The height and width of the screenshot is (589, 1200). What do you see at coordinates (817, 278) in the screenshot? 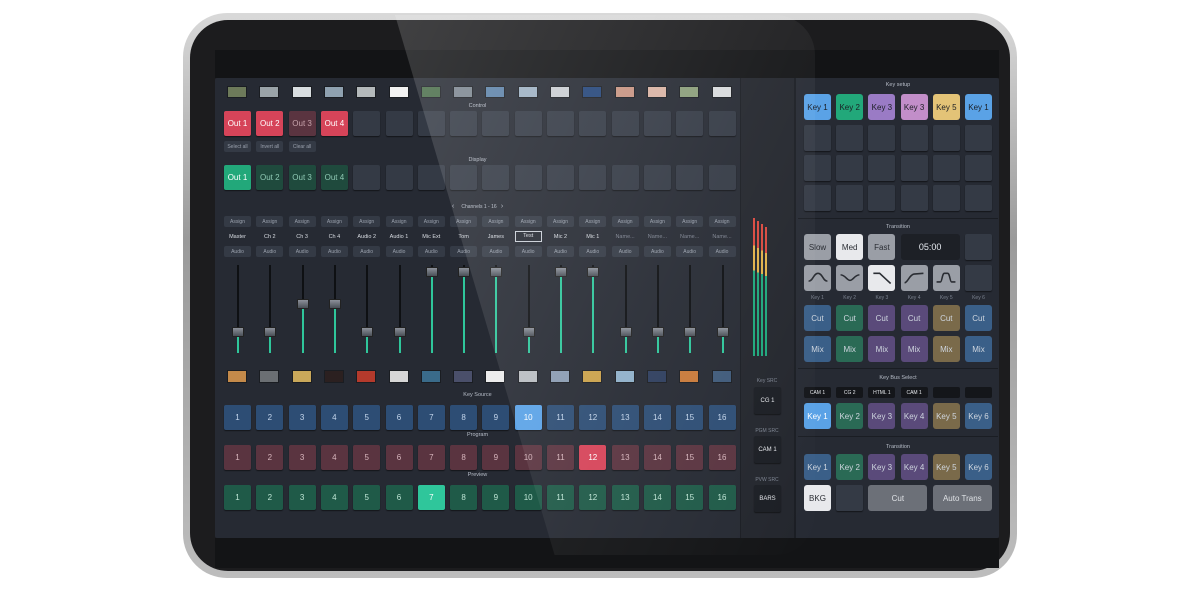
I see `ease-in-out-icon` at bounding box center [817, 278].